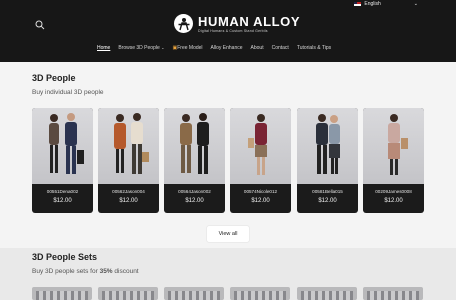  I want to click on product-card: 00551Dena002 $12.00, so click(62, 160).